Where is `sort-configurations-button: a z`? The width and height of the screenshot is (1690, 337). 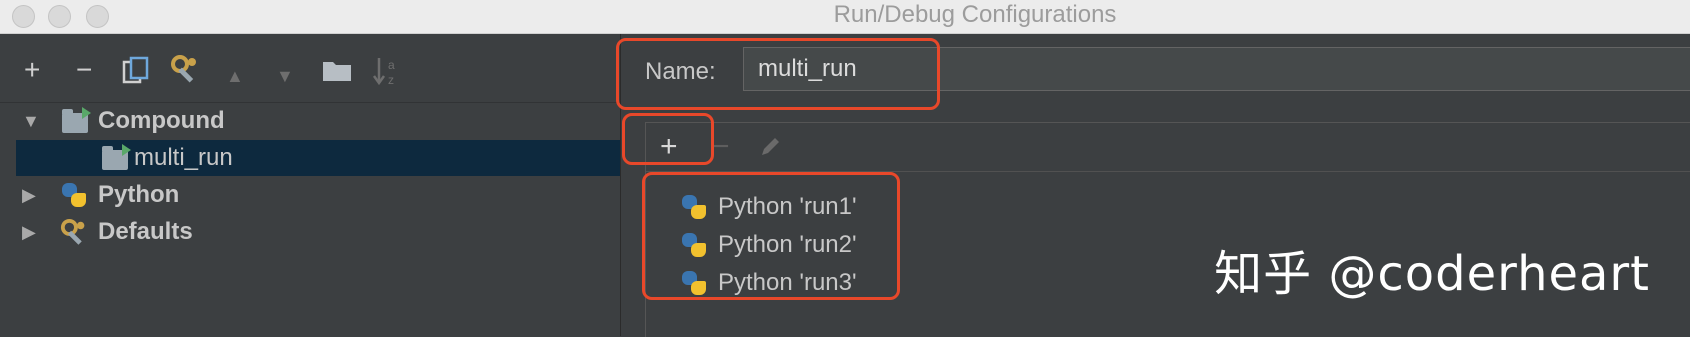
sort-configurations-button: a z is located at coordinates (387, 74).